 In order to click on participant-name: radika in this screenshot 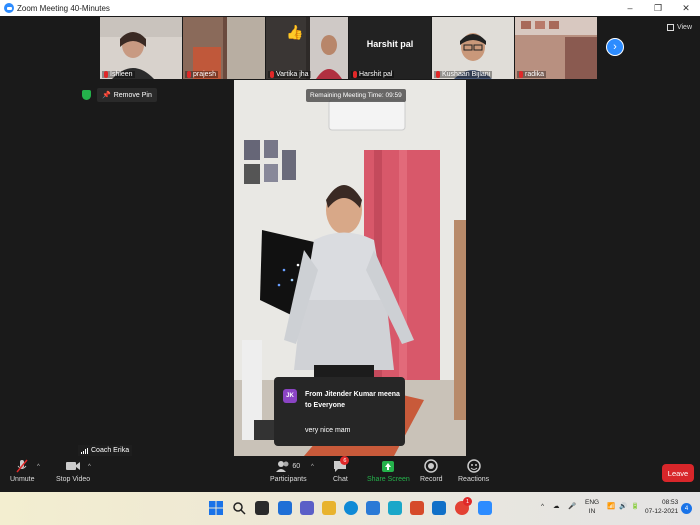, I will do `click(535, 74)`.